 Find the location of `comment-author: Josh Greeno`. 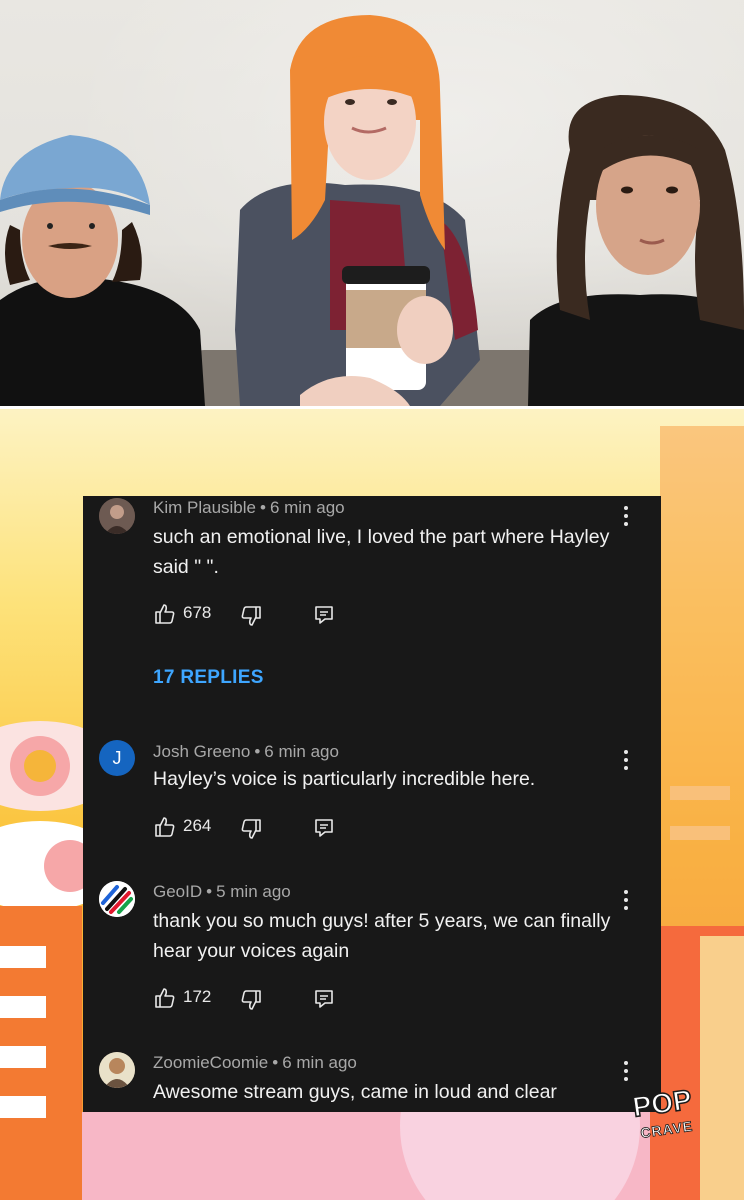

comment-author: Josh Greeno is located at coordinates (201, 751).